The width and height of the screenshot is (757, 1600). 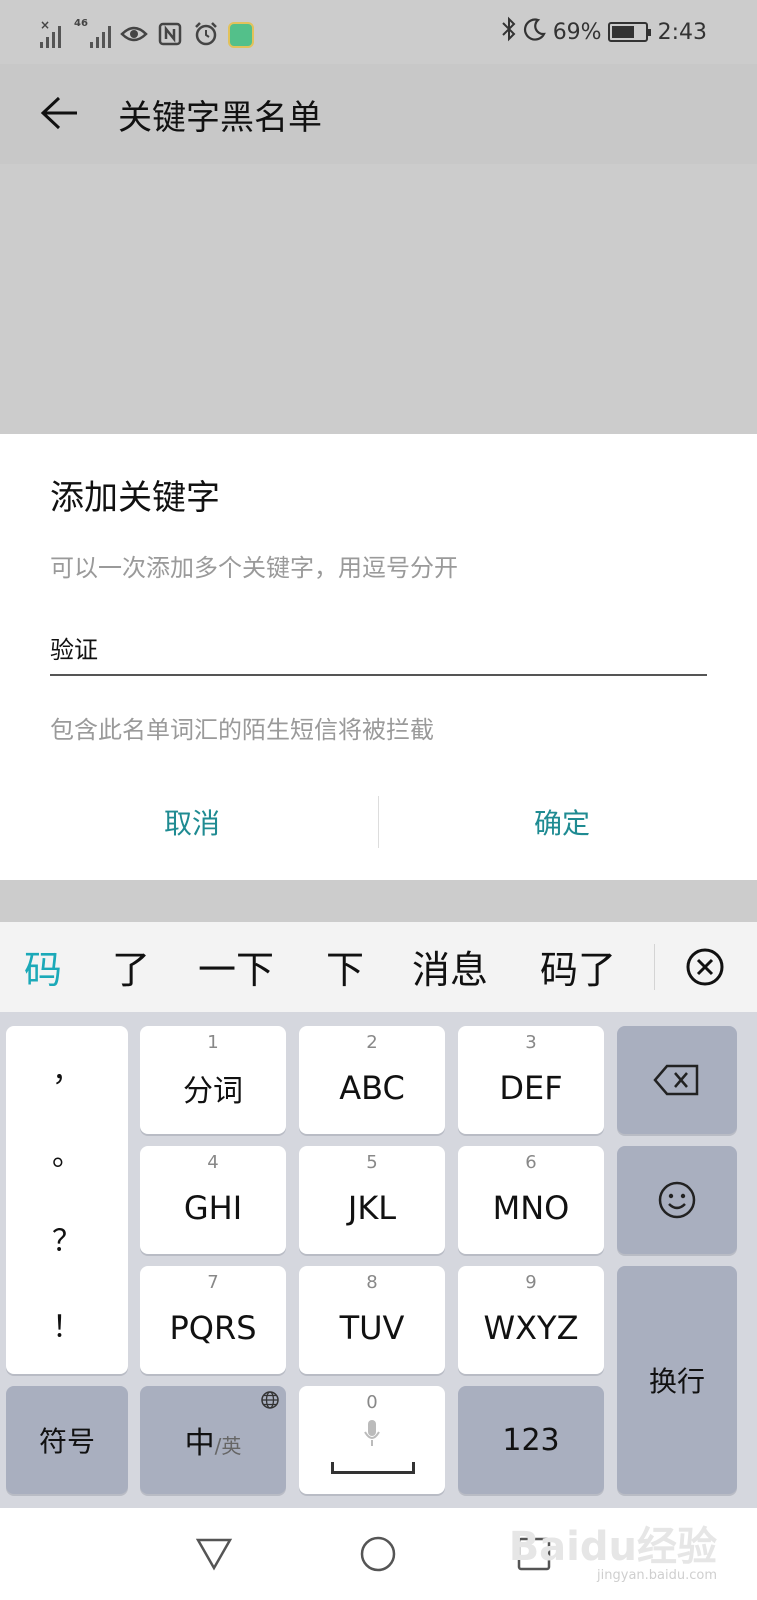 I want to click on arrow-left-icon, so click(x=58, y=113).